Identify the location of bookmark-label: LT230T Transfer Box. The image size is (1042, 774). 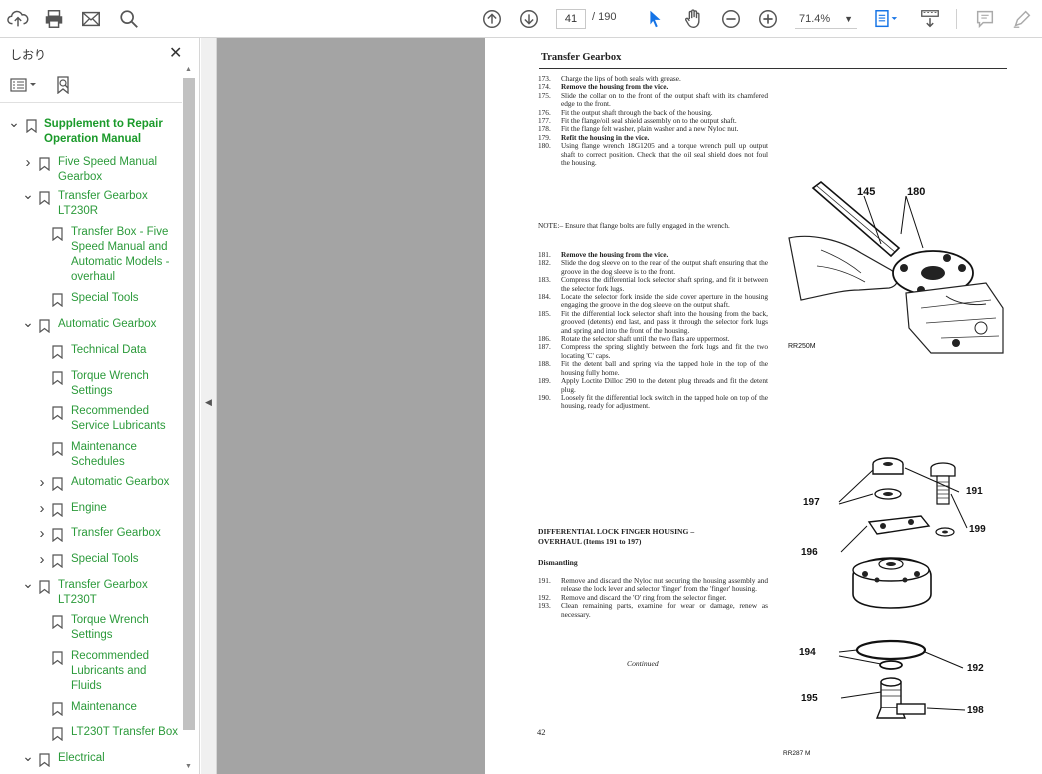
(124, 732).